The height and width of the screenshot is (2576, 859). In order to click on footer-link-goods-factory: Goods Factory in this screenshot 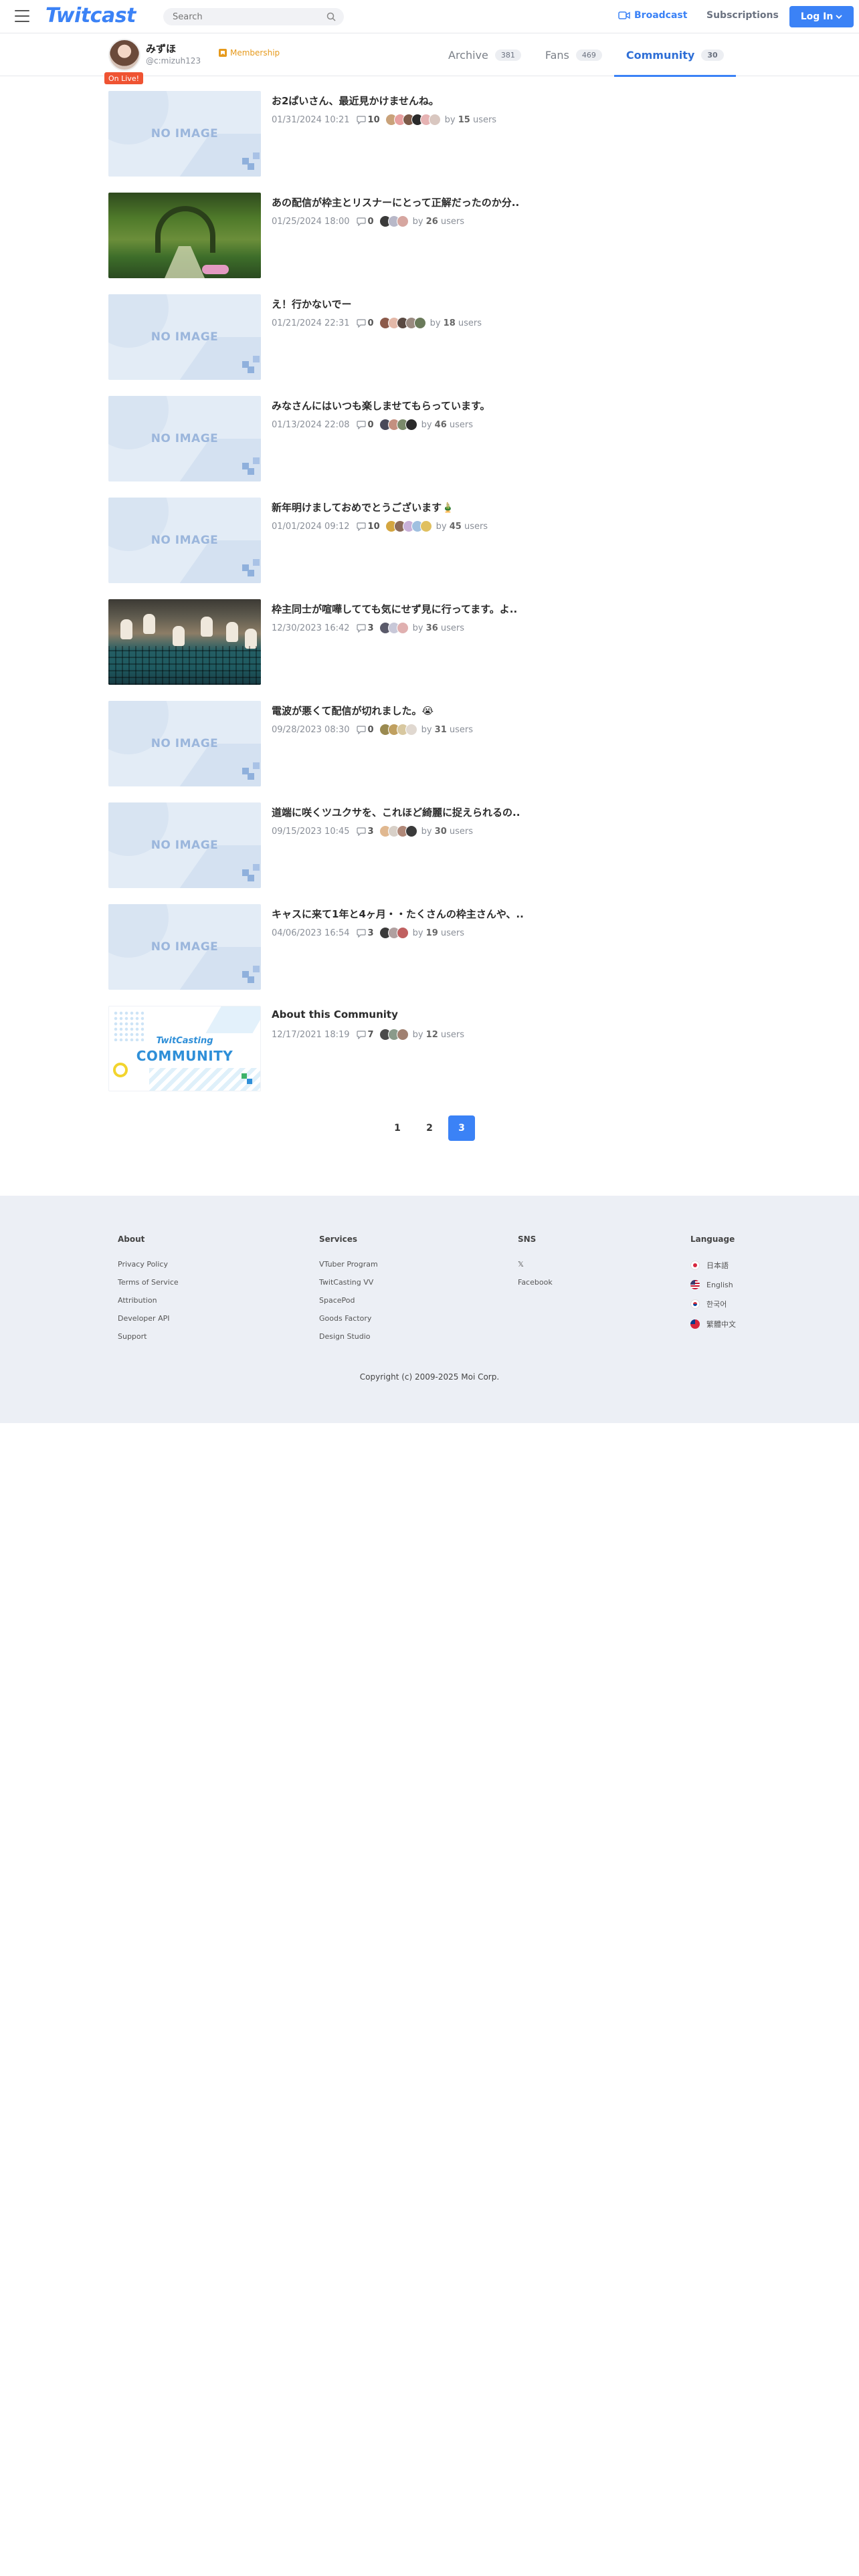, I will do `click(348, 1319)`.